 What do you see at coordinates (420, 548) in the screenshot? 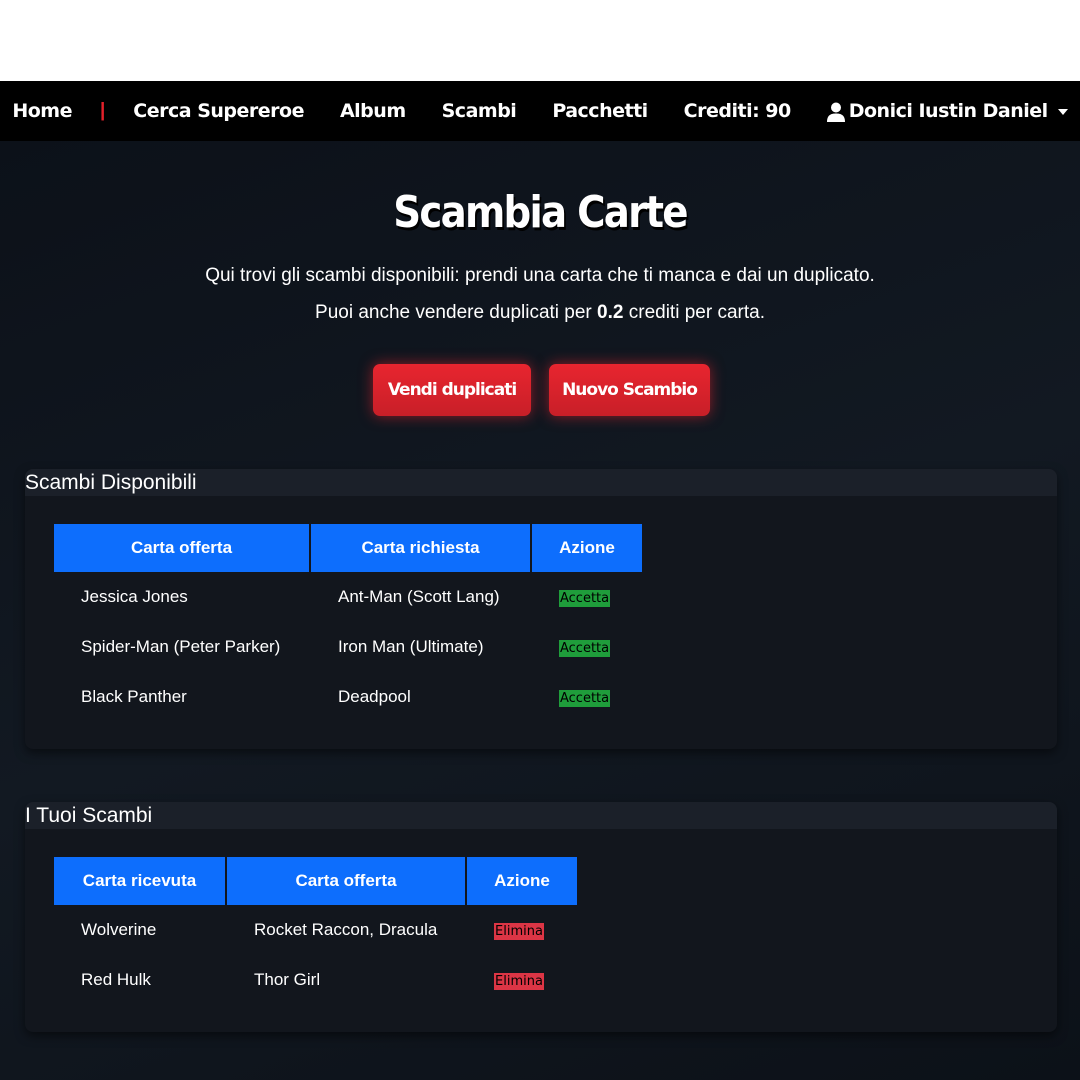
I see `column-header: Carta richiesta` at bounding box center [420, 548].